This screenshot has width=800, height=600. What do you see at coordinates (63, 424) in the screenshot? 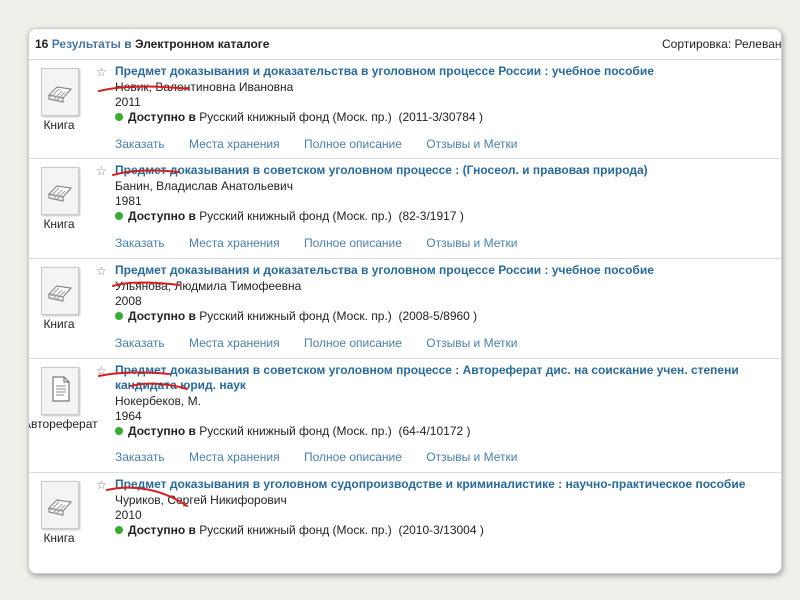
I see `material-type: Автореферат` at bounding box center [63, 424].